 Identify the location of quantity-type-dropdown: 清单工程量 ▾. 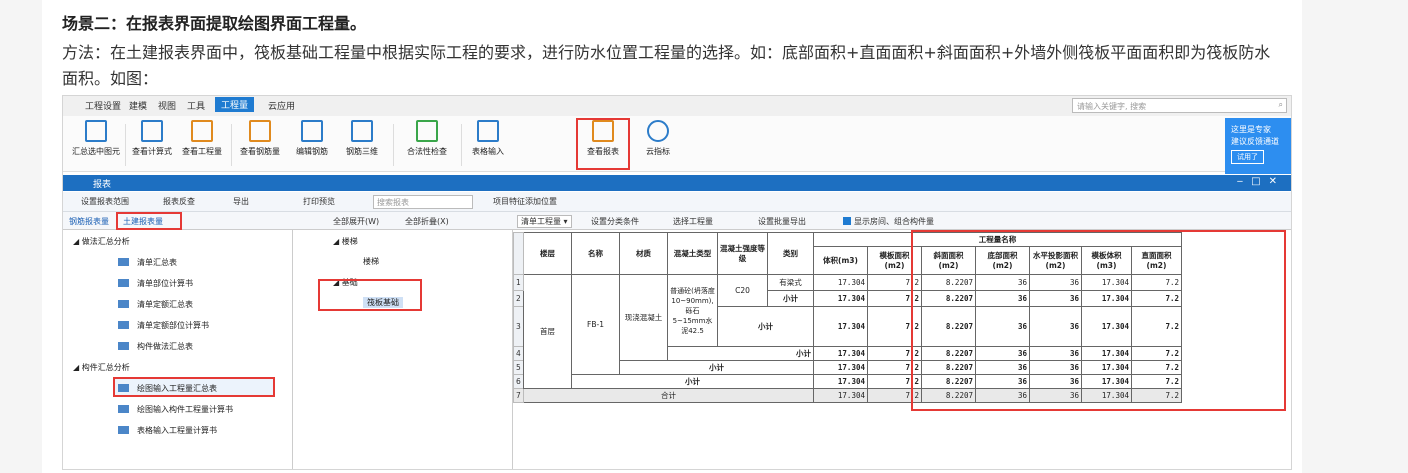
(544, 221).